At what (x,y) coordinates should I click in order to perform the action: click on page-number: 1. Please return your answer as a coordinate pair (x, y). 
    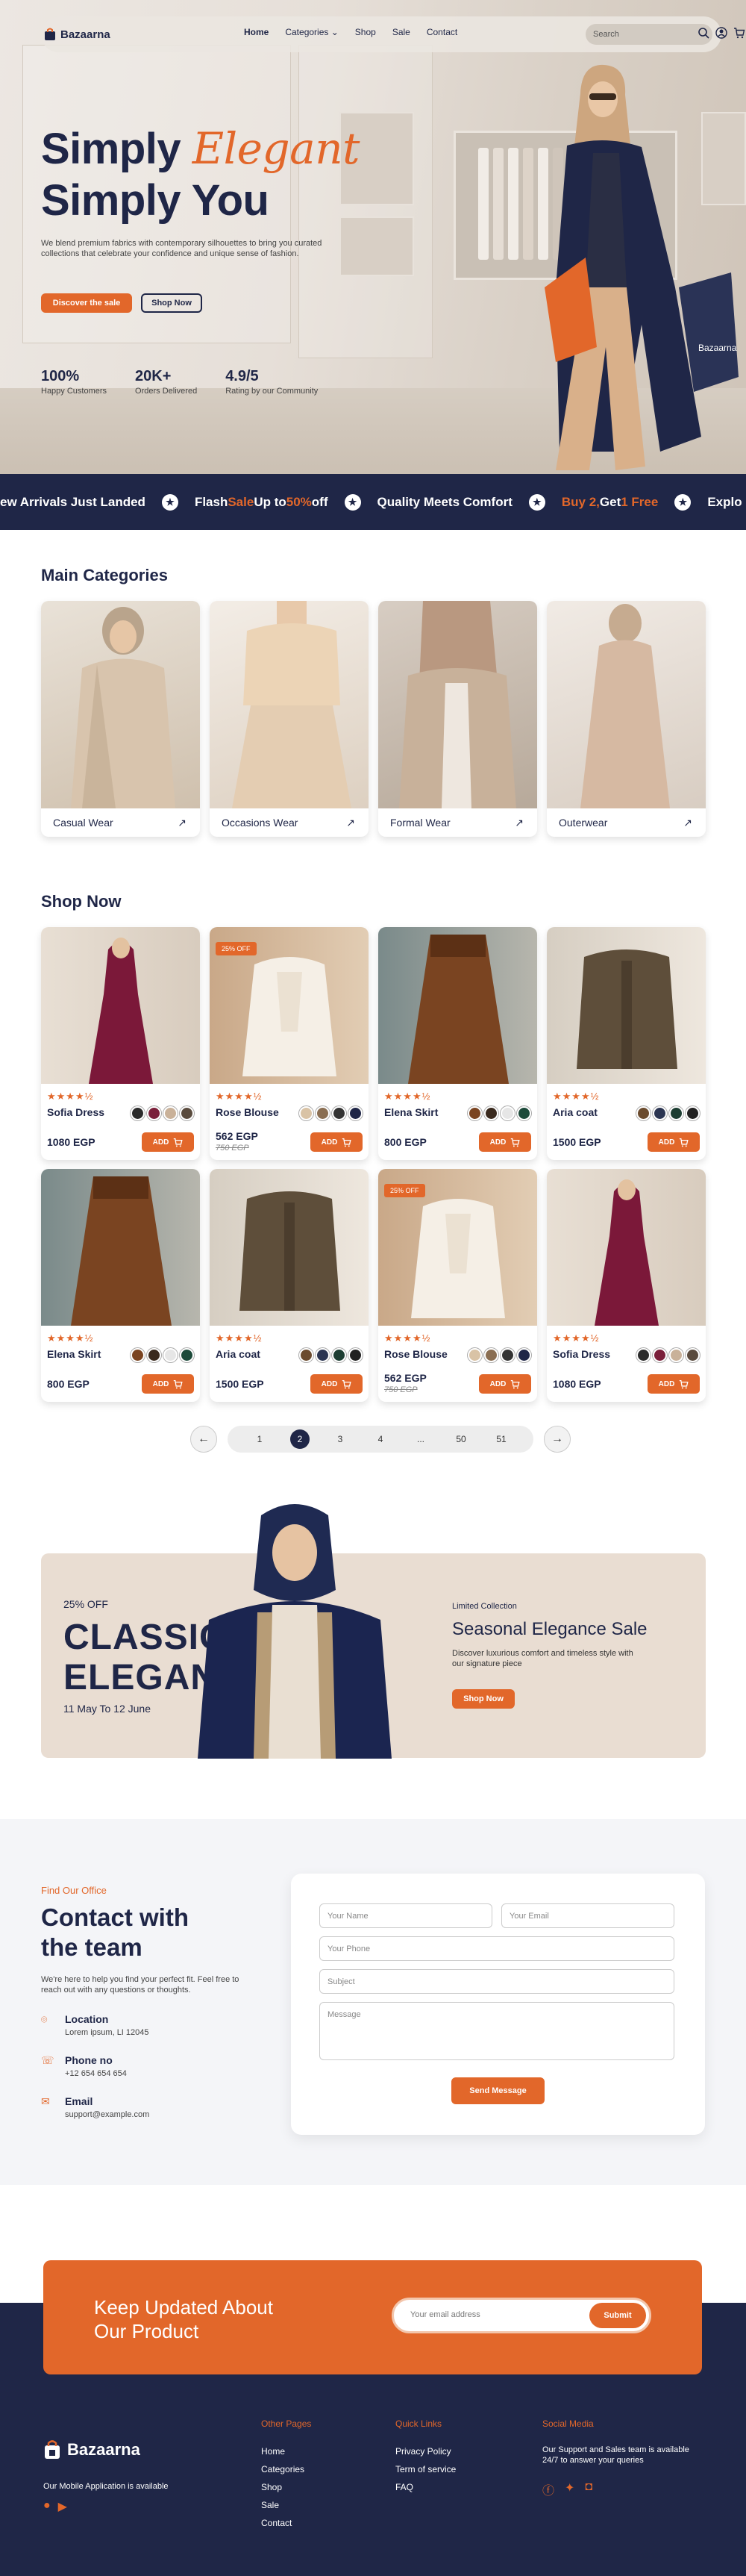
    Looking at the image, I should click on (259, 1439).